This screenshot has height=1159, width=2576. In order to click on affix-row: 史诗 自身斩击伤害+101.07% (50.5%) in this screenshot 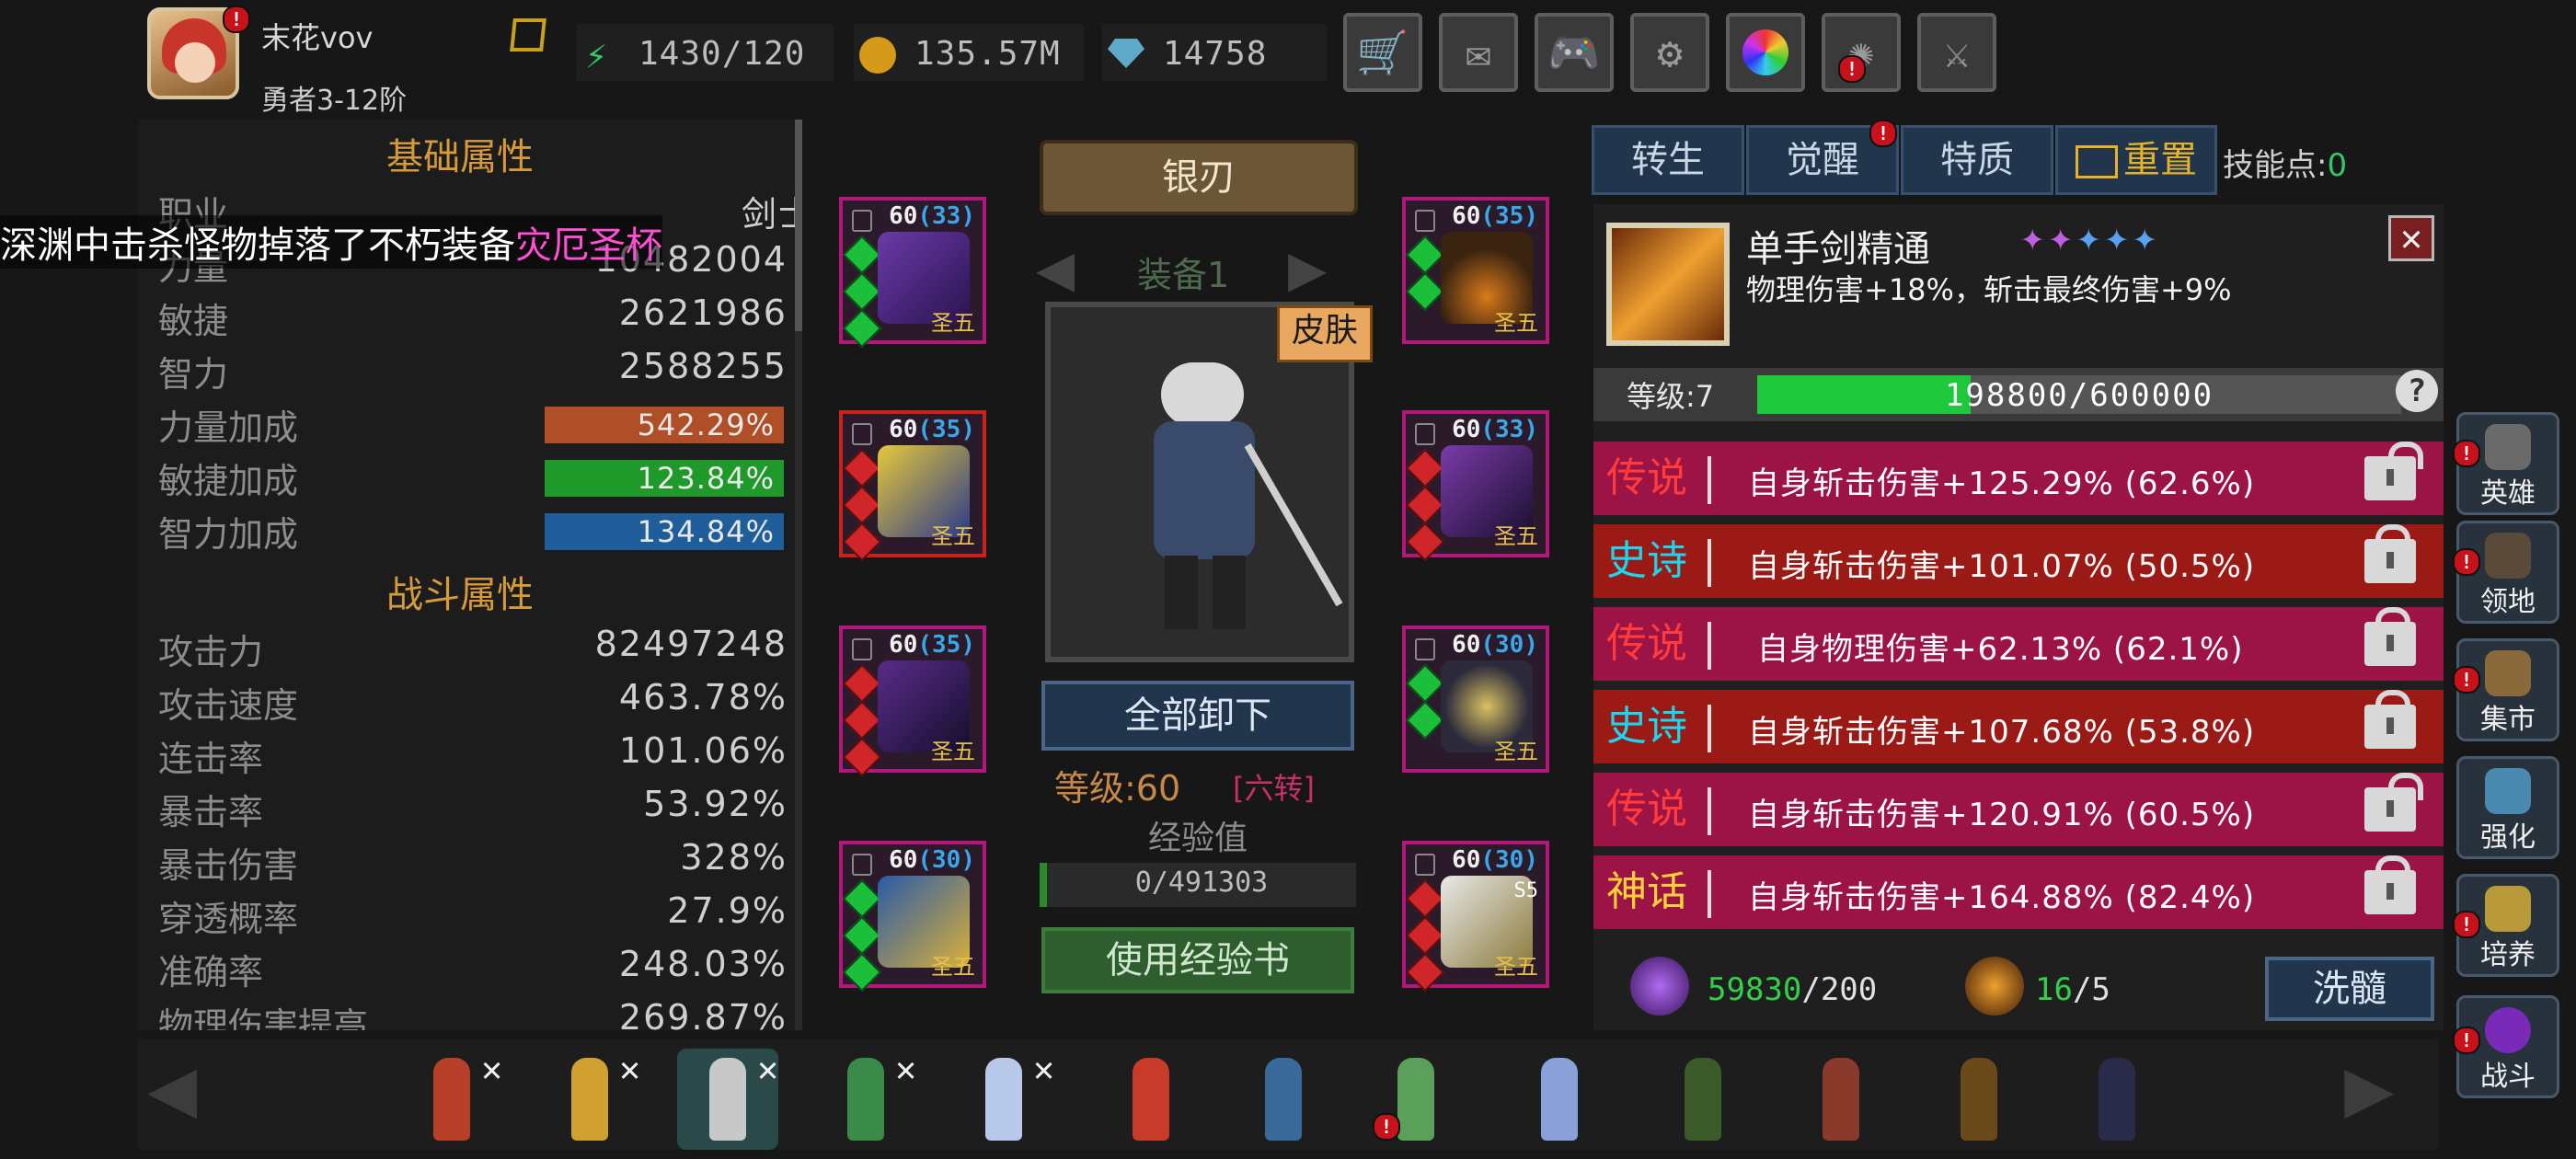, I will do `click(2018, 561)`.